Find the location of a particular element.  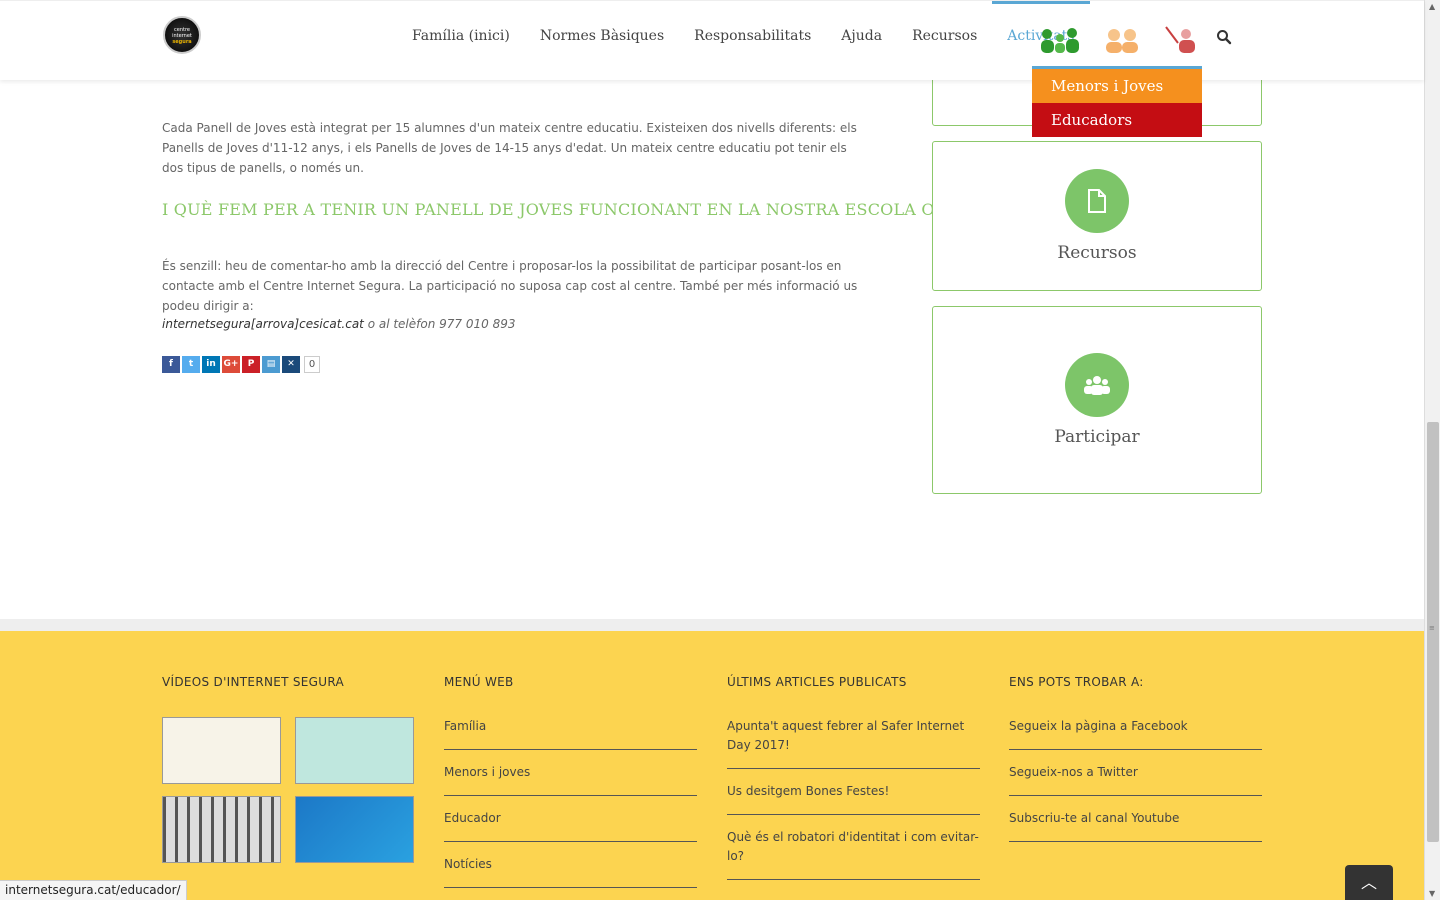

scroll-down-arrow-icon: ▼ is located at coordinates (1432, 893).